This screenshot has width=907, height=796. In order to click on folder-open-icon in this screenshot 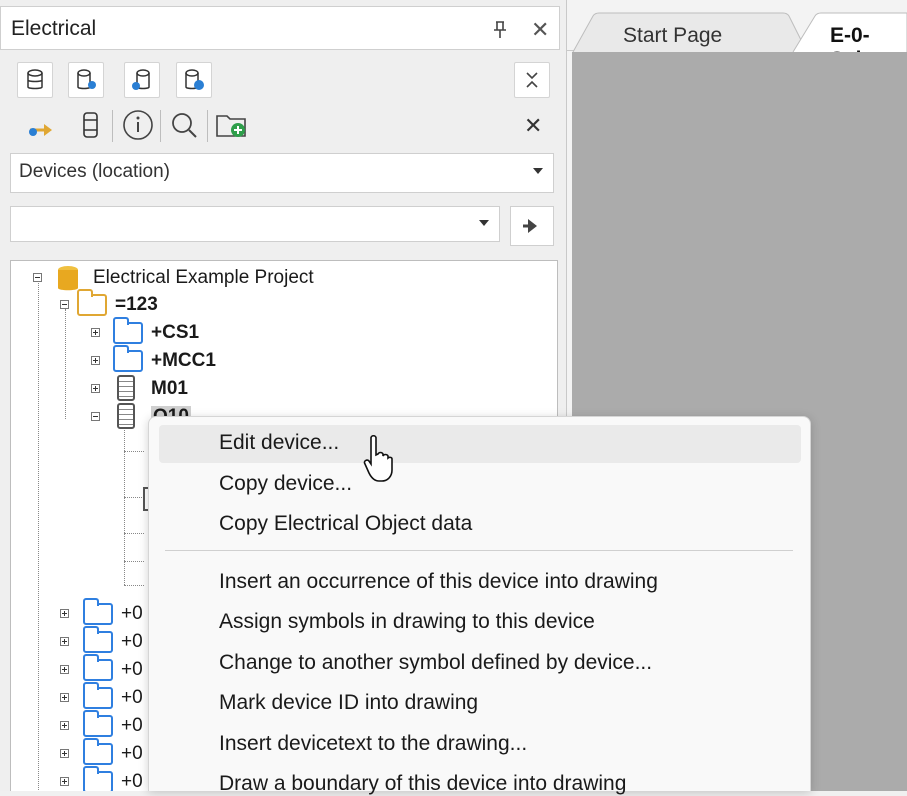, I will do `click(92, 302)`.